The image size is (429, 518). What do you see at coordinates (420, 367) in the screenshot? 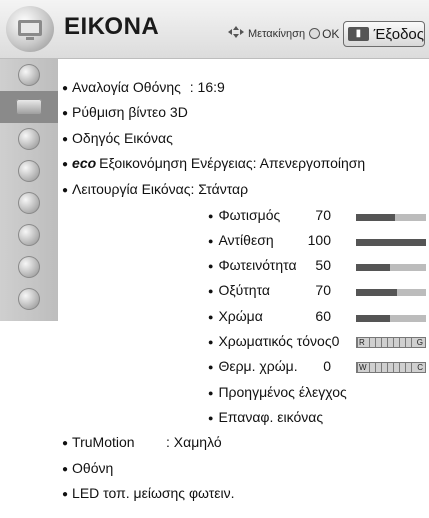
I see `temperature-right-label: C` at bounding box center [420, 367].